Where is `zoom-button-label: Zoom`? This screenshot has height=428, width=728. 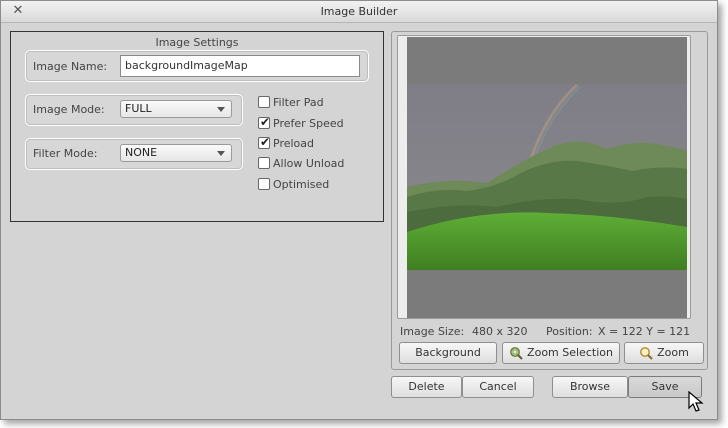
zoom-button-label: Zoom is located at coordinates (673, 352).